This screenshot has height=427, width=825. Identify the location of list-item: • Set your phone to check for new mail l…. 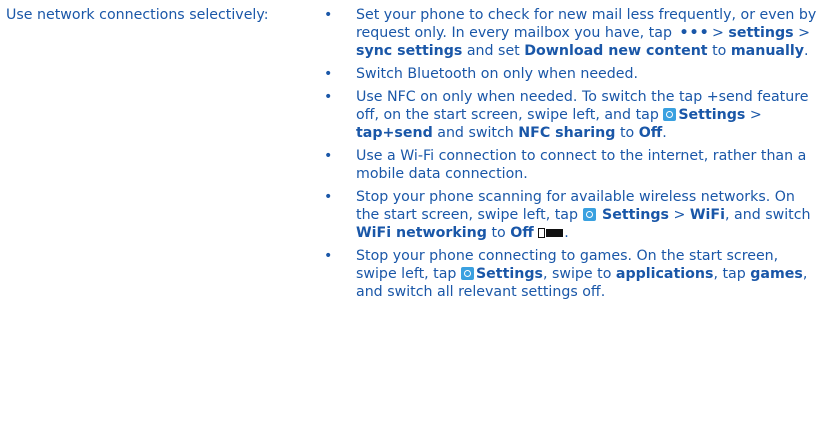
(570, 33).